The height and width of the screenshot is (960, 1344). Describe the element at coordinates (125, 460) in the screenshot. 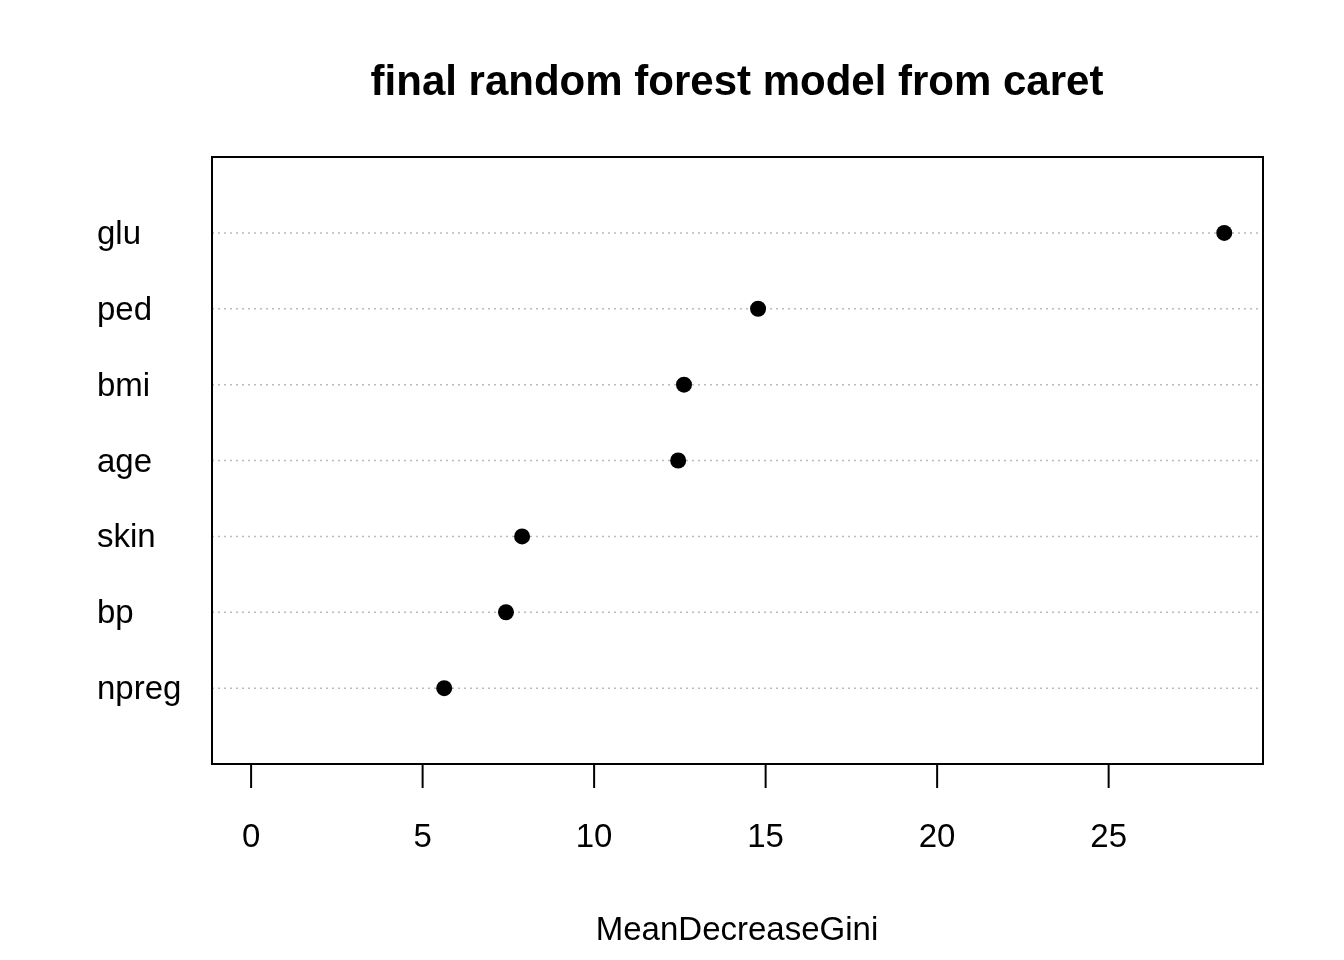

I see `category-label: age` at that location.